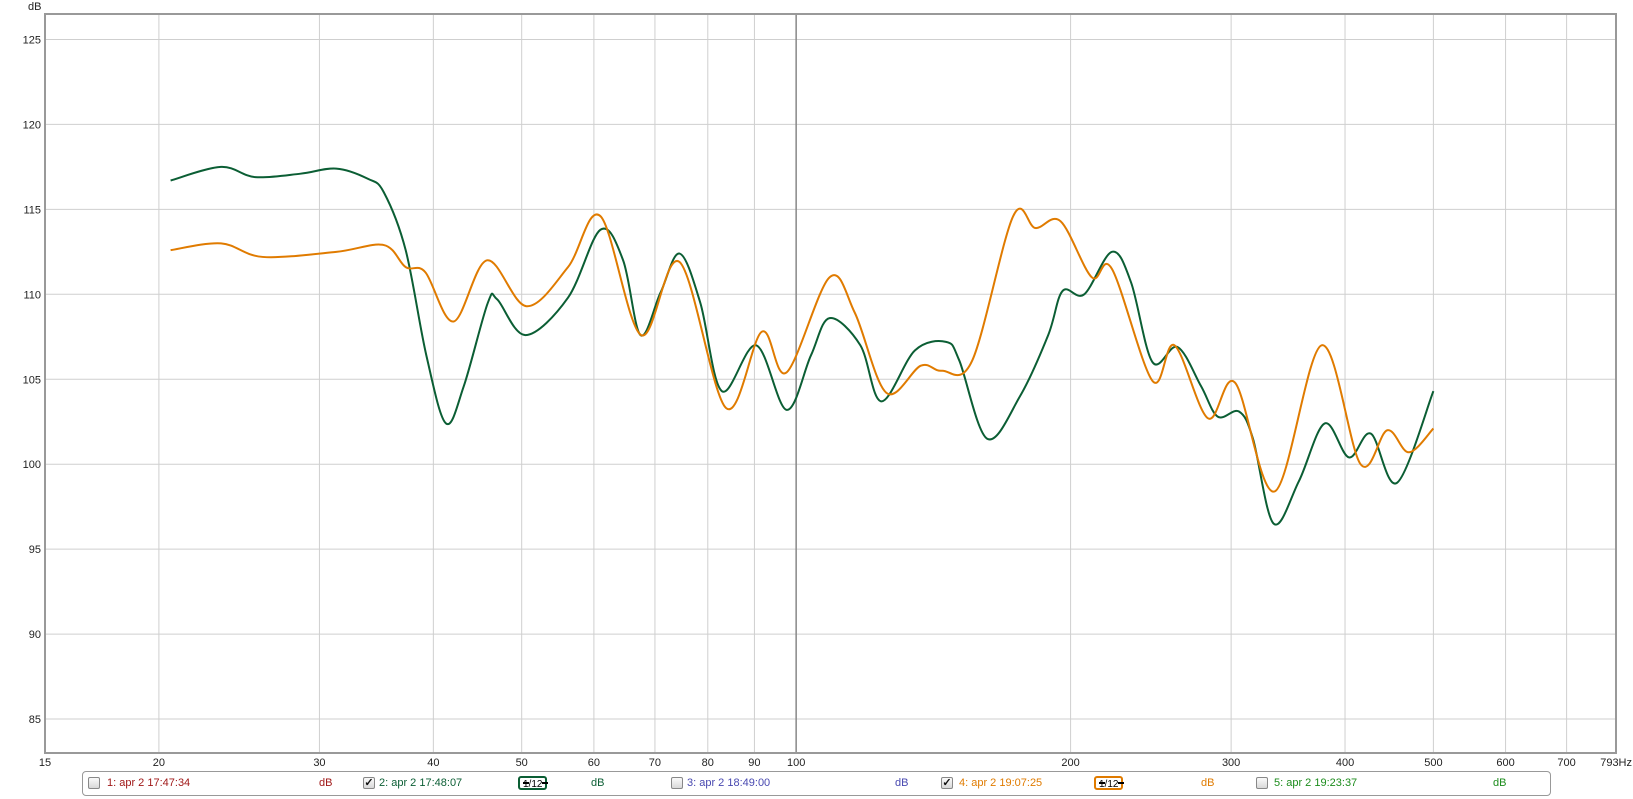 The width and height of the screenshot is (1633, 799). I want to click on legend-unit-5: dB, so click(1500, 783).